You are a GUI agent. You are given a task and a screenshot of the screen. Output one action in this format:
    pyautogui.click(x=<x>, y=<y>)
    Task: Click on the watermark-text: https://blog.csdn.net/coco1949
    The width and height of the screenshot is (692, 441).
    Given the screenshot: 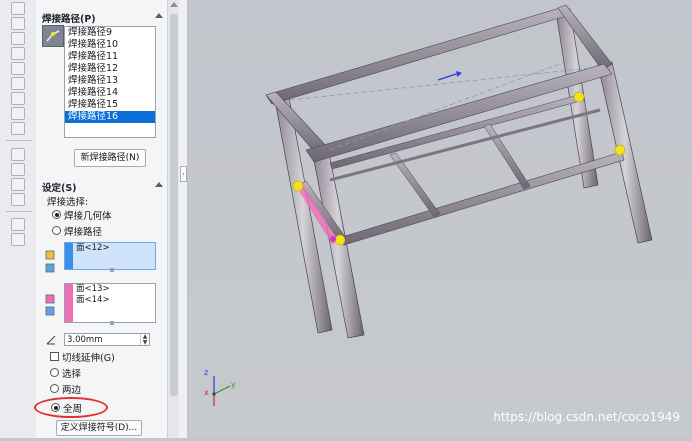 What is the action you would take?
    pyautogui.click(x=586, y=417)
    